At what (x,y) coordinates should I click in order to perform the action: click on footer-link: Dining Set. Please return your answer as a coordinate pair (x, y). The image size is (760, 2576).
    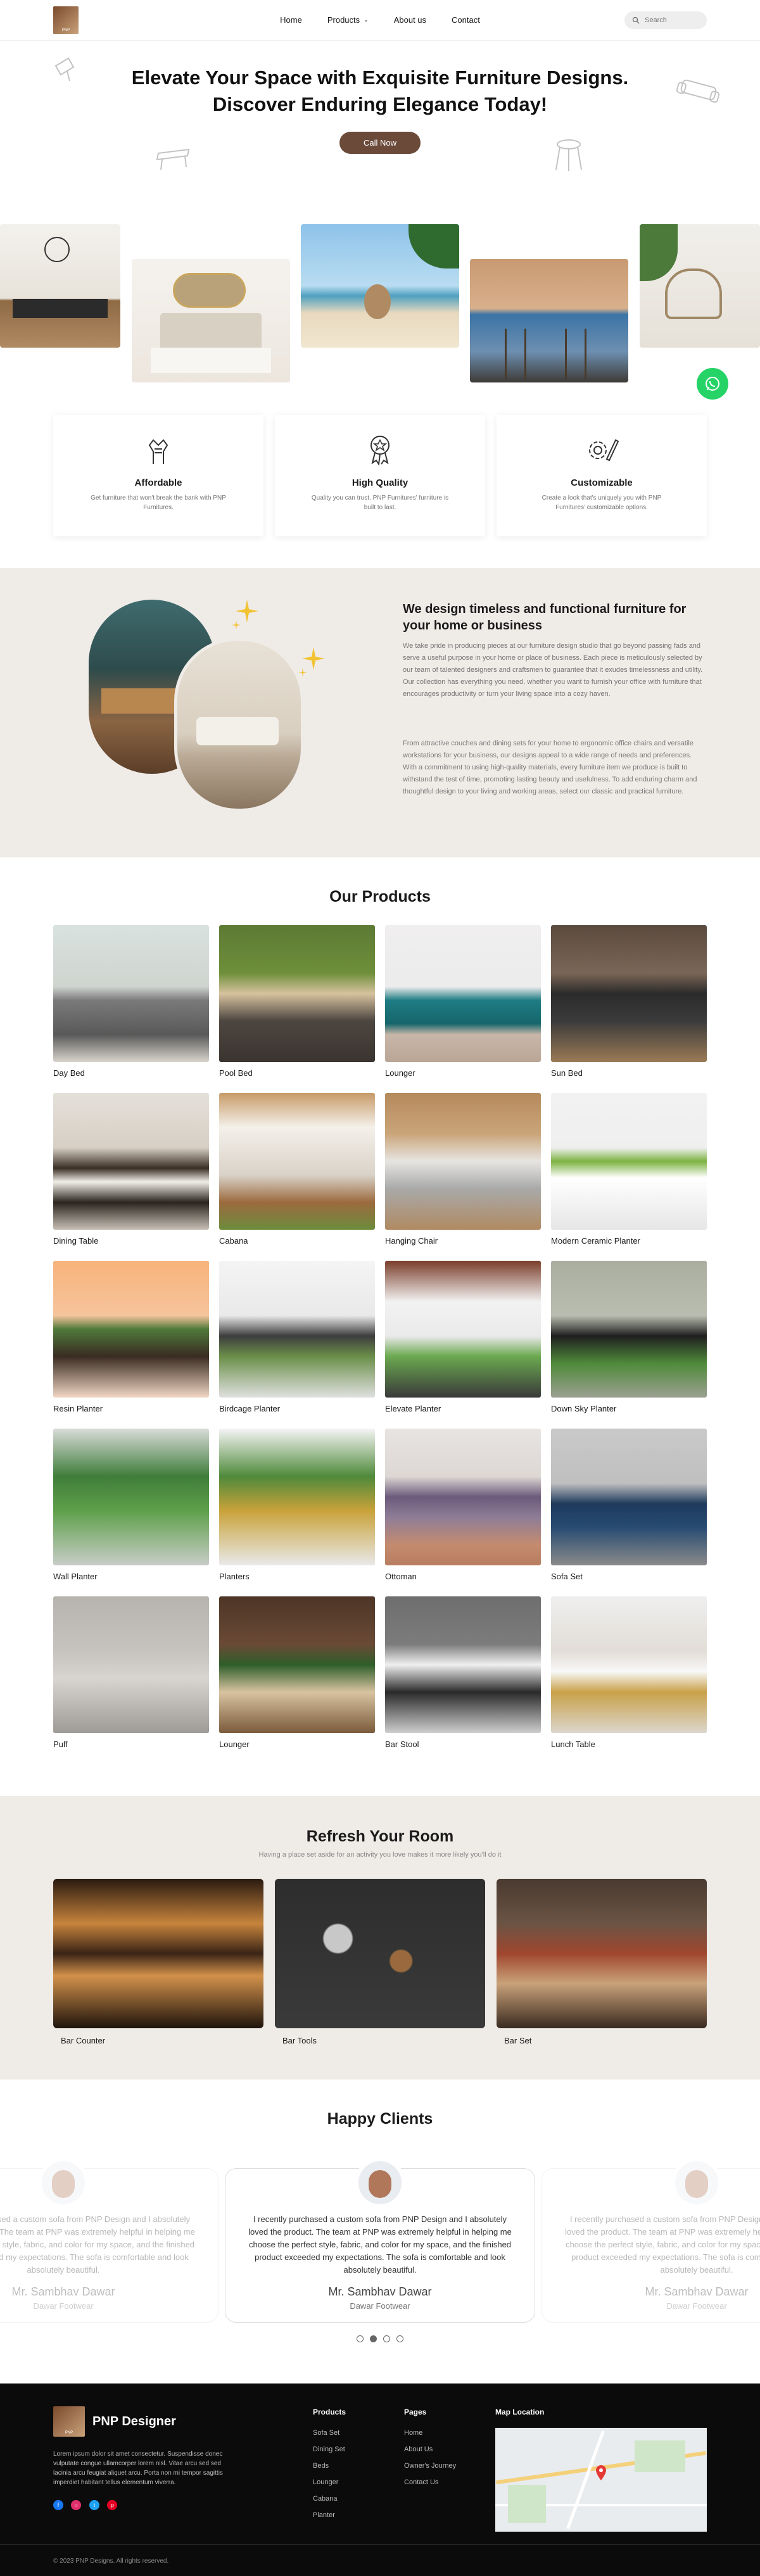
    Looking at the image, I should click on (329, 2449).